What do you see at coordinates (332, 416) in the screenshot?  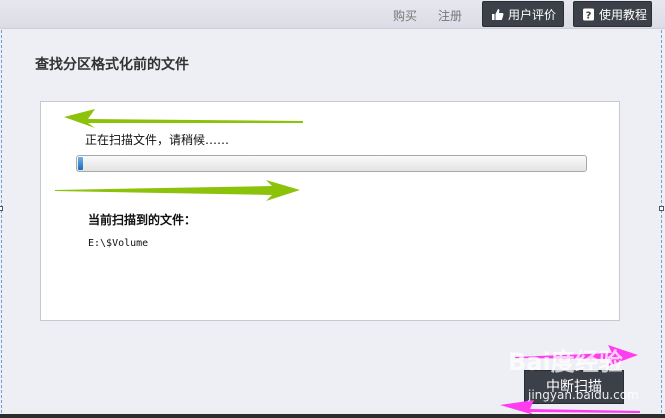 I see `window-bottom-edge` at bounding box center [332, 416].